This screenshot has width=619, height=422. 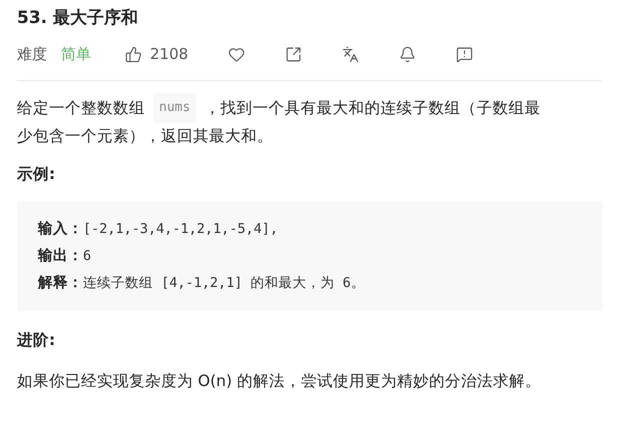 What do you see at coordinates (465, 54) in the screenshot?
I see `feedback-icon` at bounding box center [465, 54].